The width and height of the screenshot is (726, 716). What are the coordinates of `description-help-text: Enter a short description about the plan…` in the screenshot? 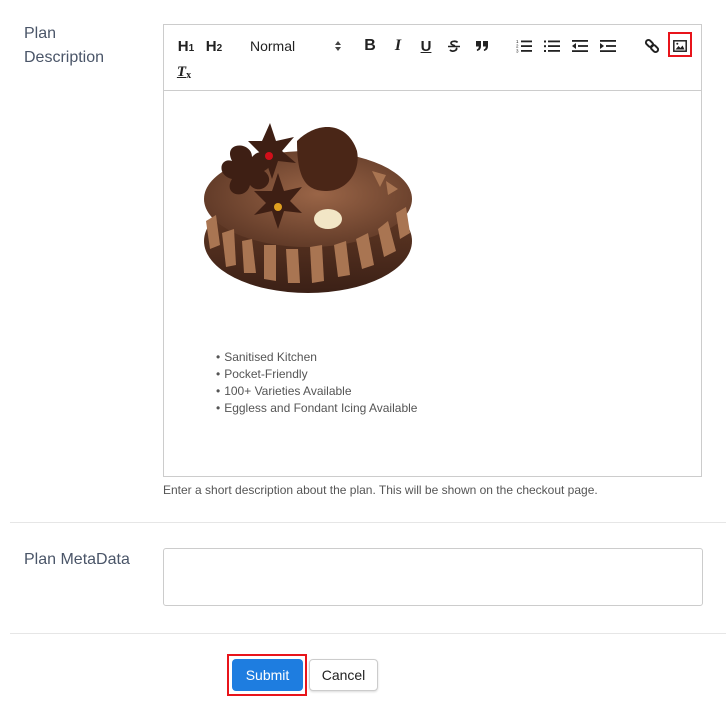 It's located at (380, 490).